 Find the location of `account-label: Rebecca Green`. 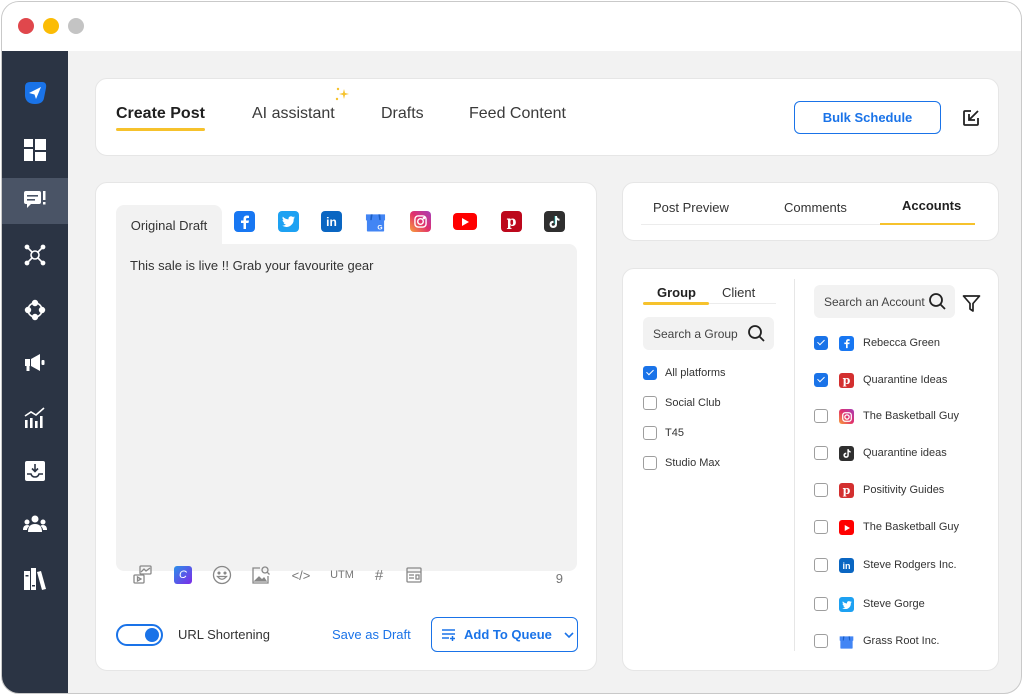

account-label: Rebecca Green is located at coordinates (901, 343).